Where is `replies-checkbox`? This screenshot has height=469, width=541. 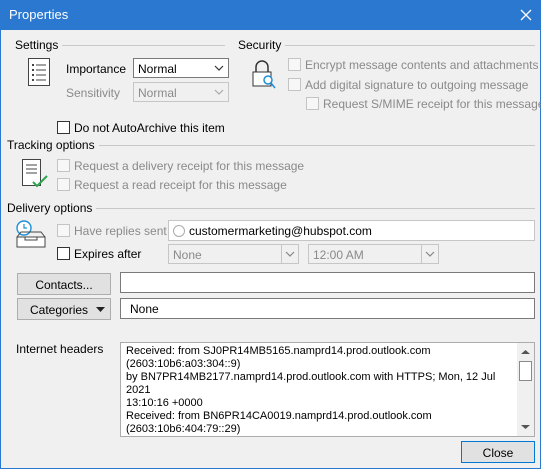 replies-checkbox is located at coordinates (63, 230).